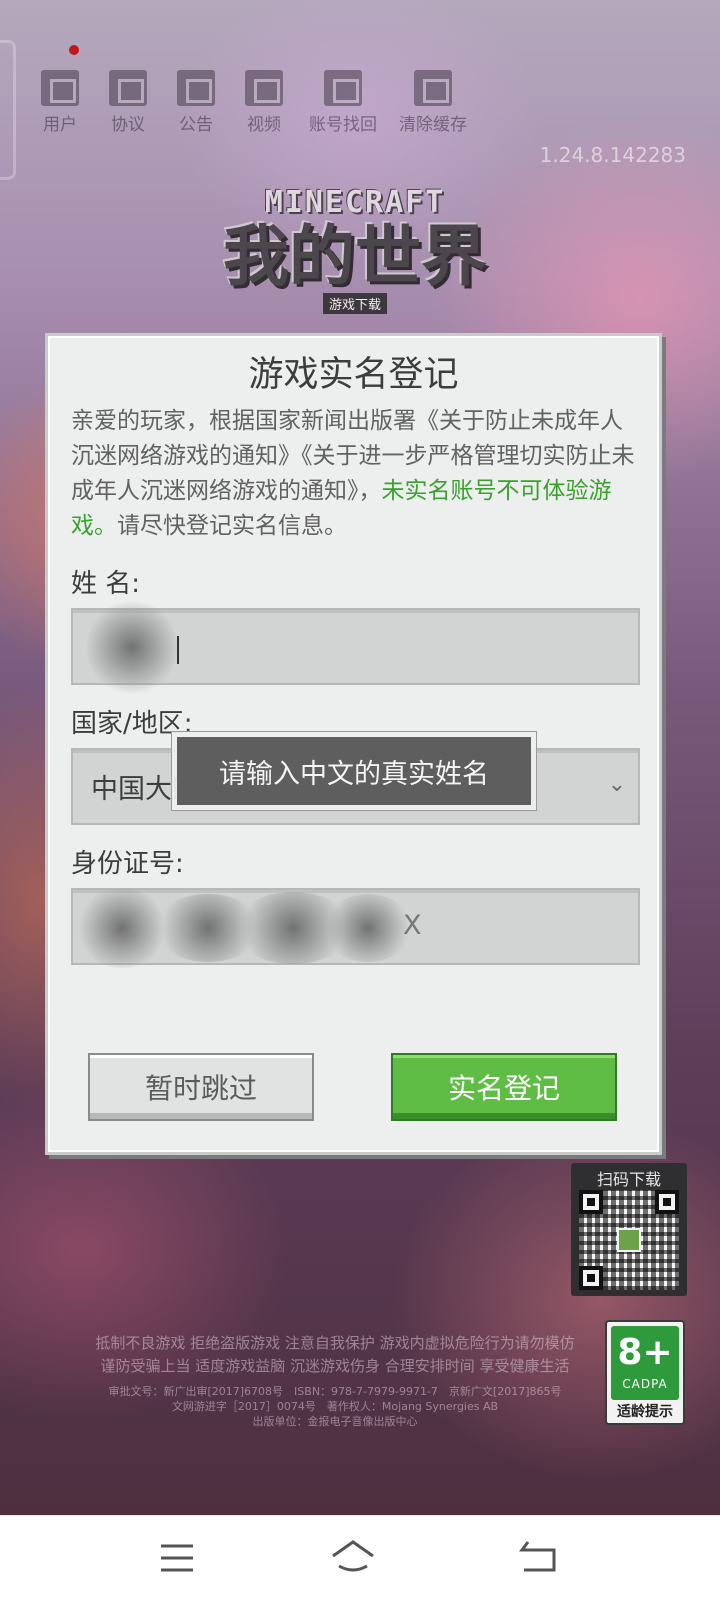 The width and height of the screenshot is (720, 1600). Describe the element at coordinates (354, 303) in the screenshot. I see `logo-subtitle: 游戏下载` at that location.